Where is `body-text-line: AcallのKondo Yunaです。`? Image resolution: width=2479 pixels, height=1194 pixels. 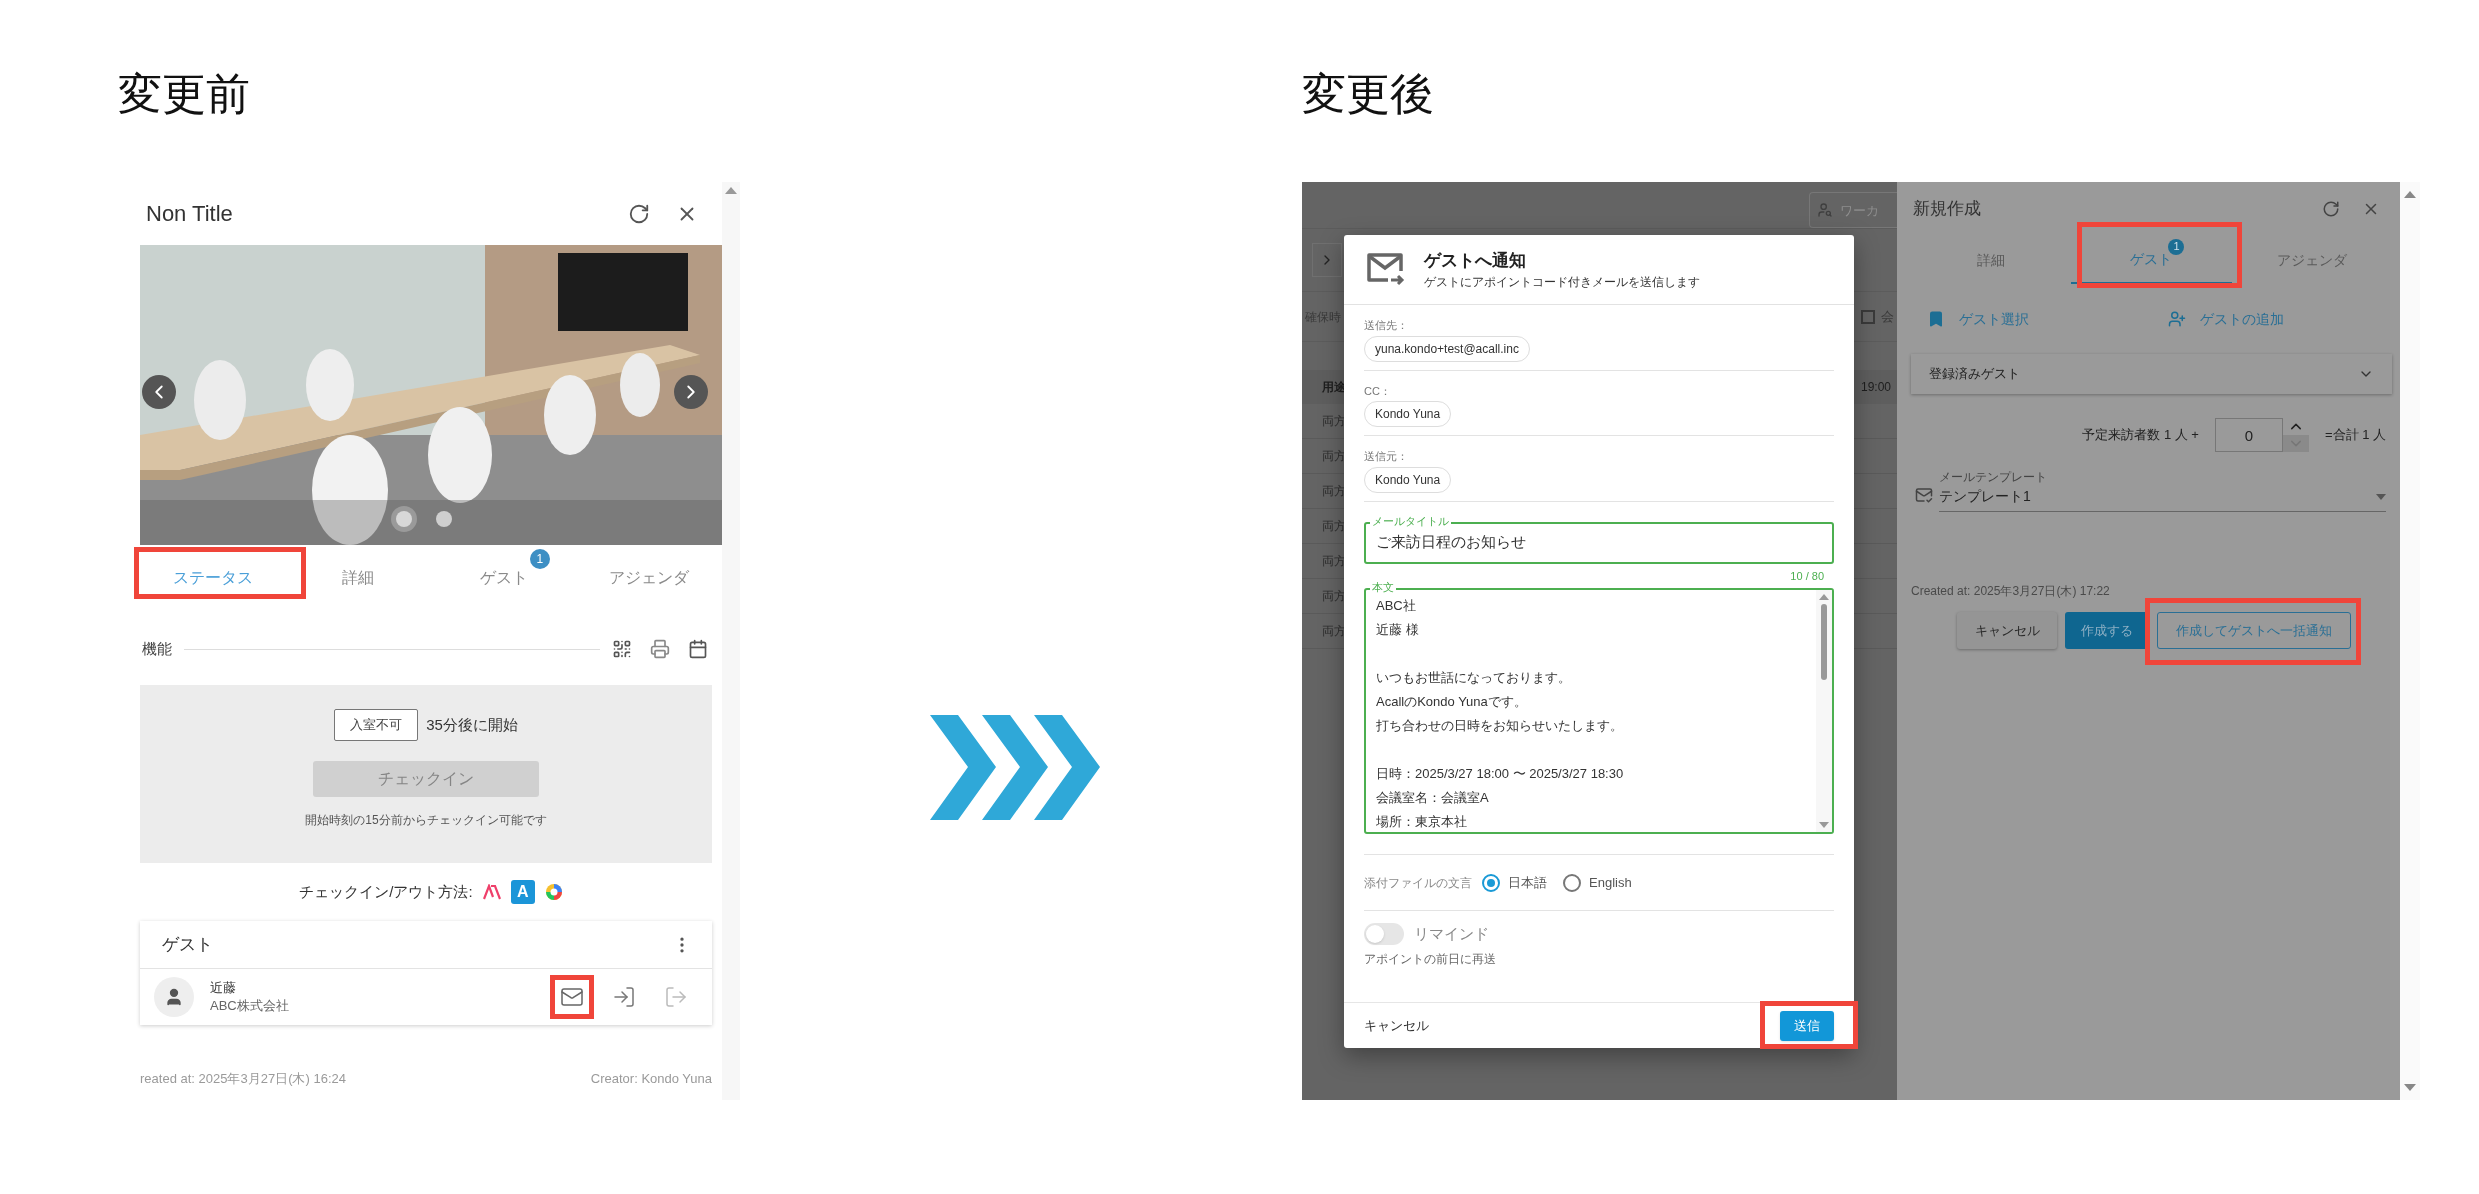 body-text-line: AcallのKondo Yunaです。 is located at coordinates (1452, 702).